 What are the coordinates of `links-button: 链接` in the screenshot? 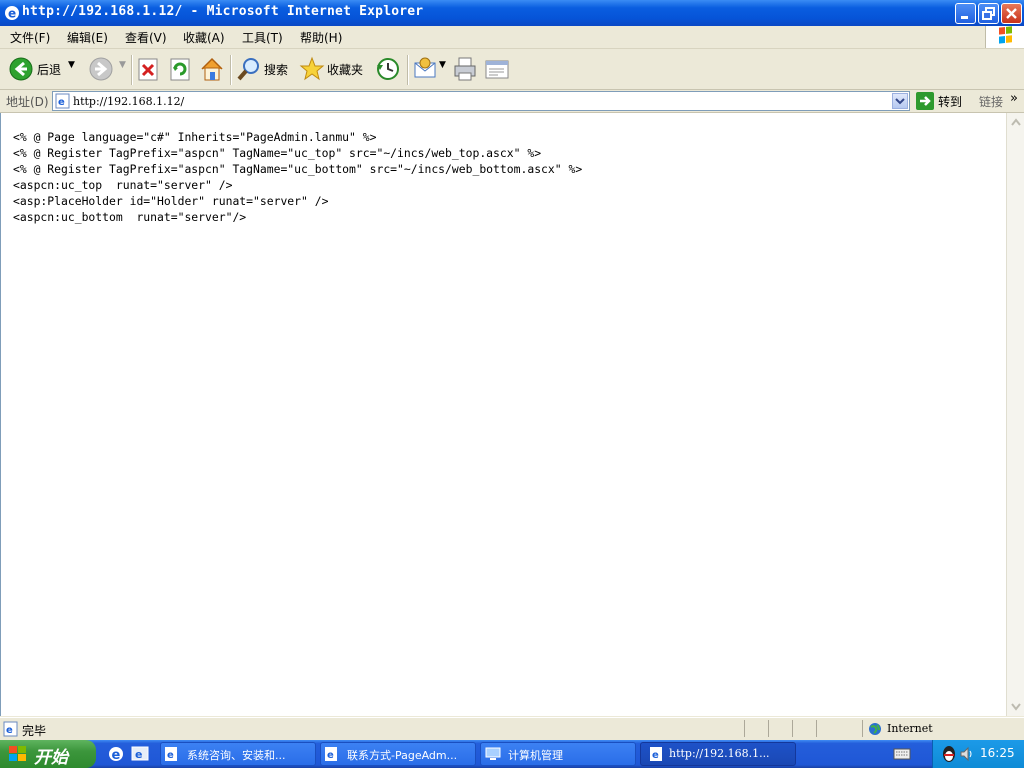 It's located at (991, 101).